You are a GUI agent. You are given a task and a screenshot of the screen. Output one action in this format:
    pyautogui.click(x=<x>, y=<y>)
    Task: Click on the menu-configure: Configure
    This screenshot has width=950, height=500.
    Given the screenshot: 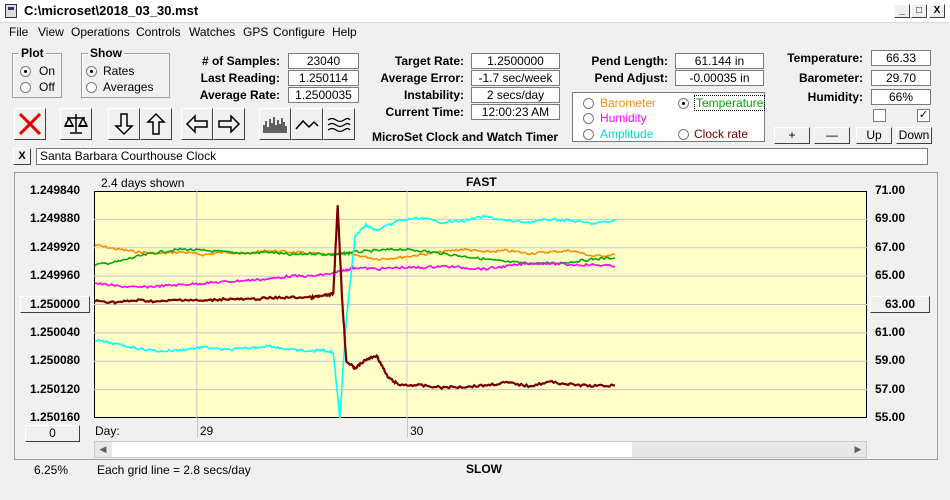 What is the action you would take?
    pyautogui.click(x=299, y=32)
    